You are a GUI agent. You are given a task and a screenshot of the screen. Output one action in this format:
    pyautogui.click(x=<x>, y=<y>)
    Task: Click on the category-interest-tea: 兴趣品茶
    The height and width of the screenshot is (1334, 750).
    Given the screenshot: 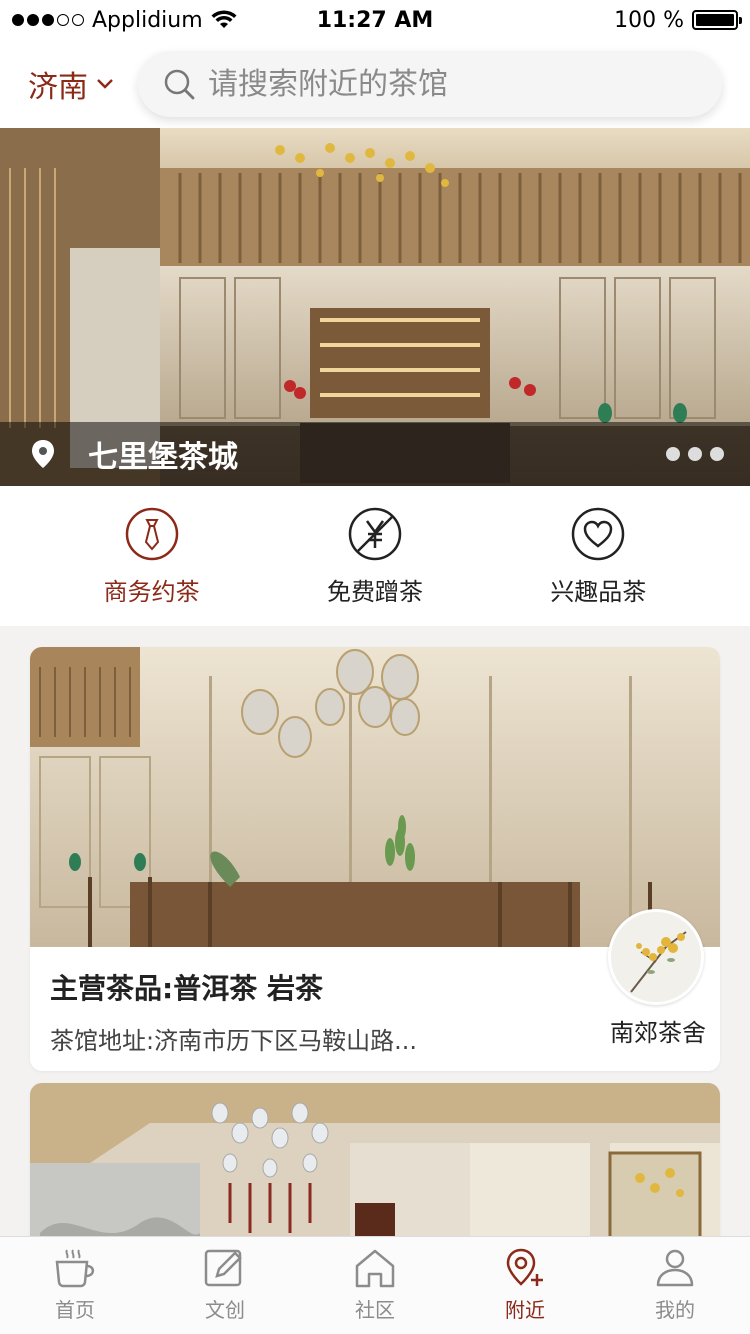 What is the action you would take?
    pyautogui.click(x=598, y=556)
    